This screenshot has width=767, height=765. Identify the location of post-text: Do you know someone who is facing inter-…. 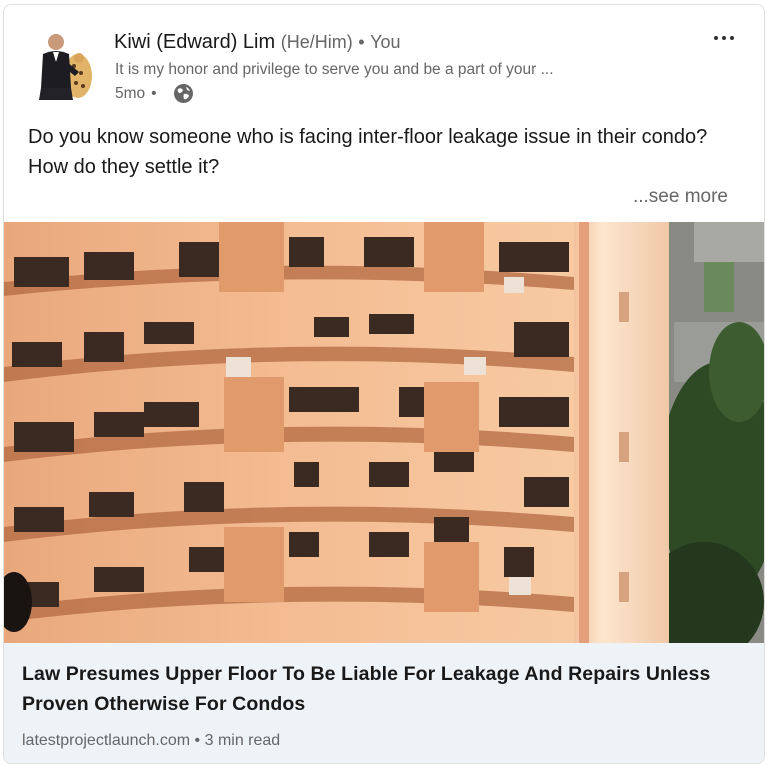
(368, 152).